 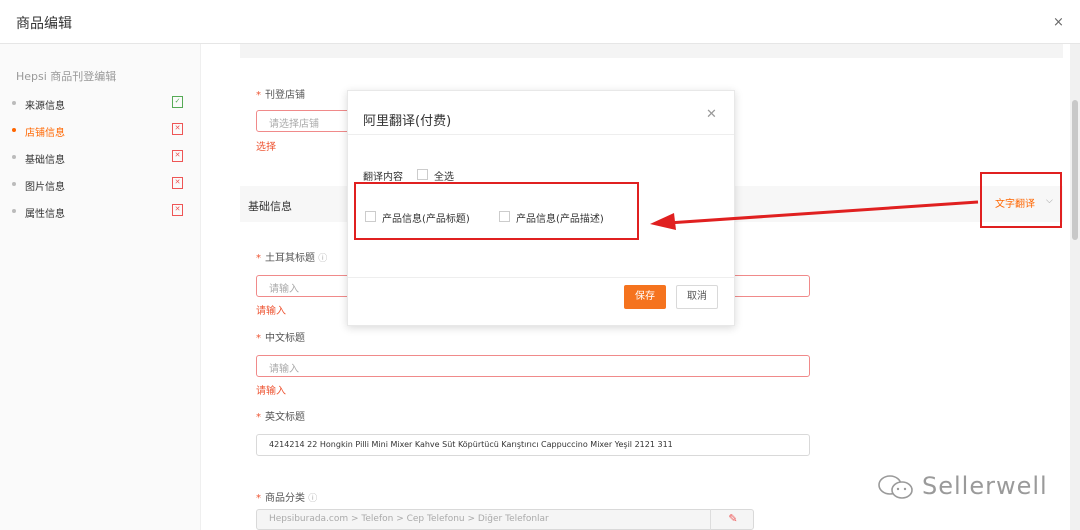 I want to click on chinese-title-input: 请输入, so click(x=533, y=366).